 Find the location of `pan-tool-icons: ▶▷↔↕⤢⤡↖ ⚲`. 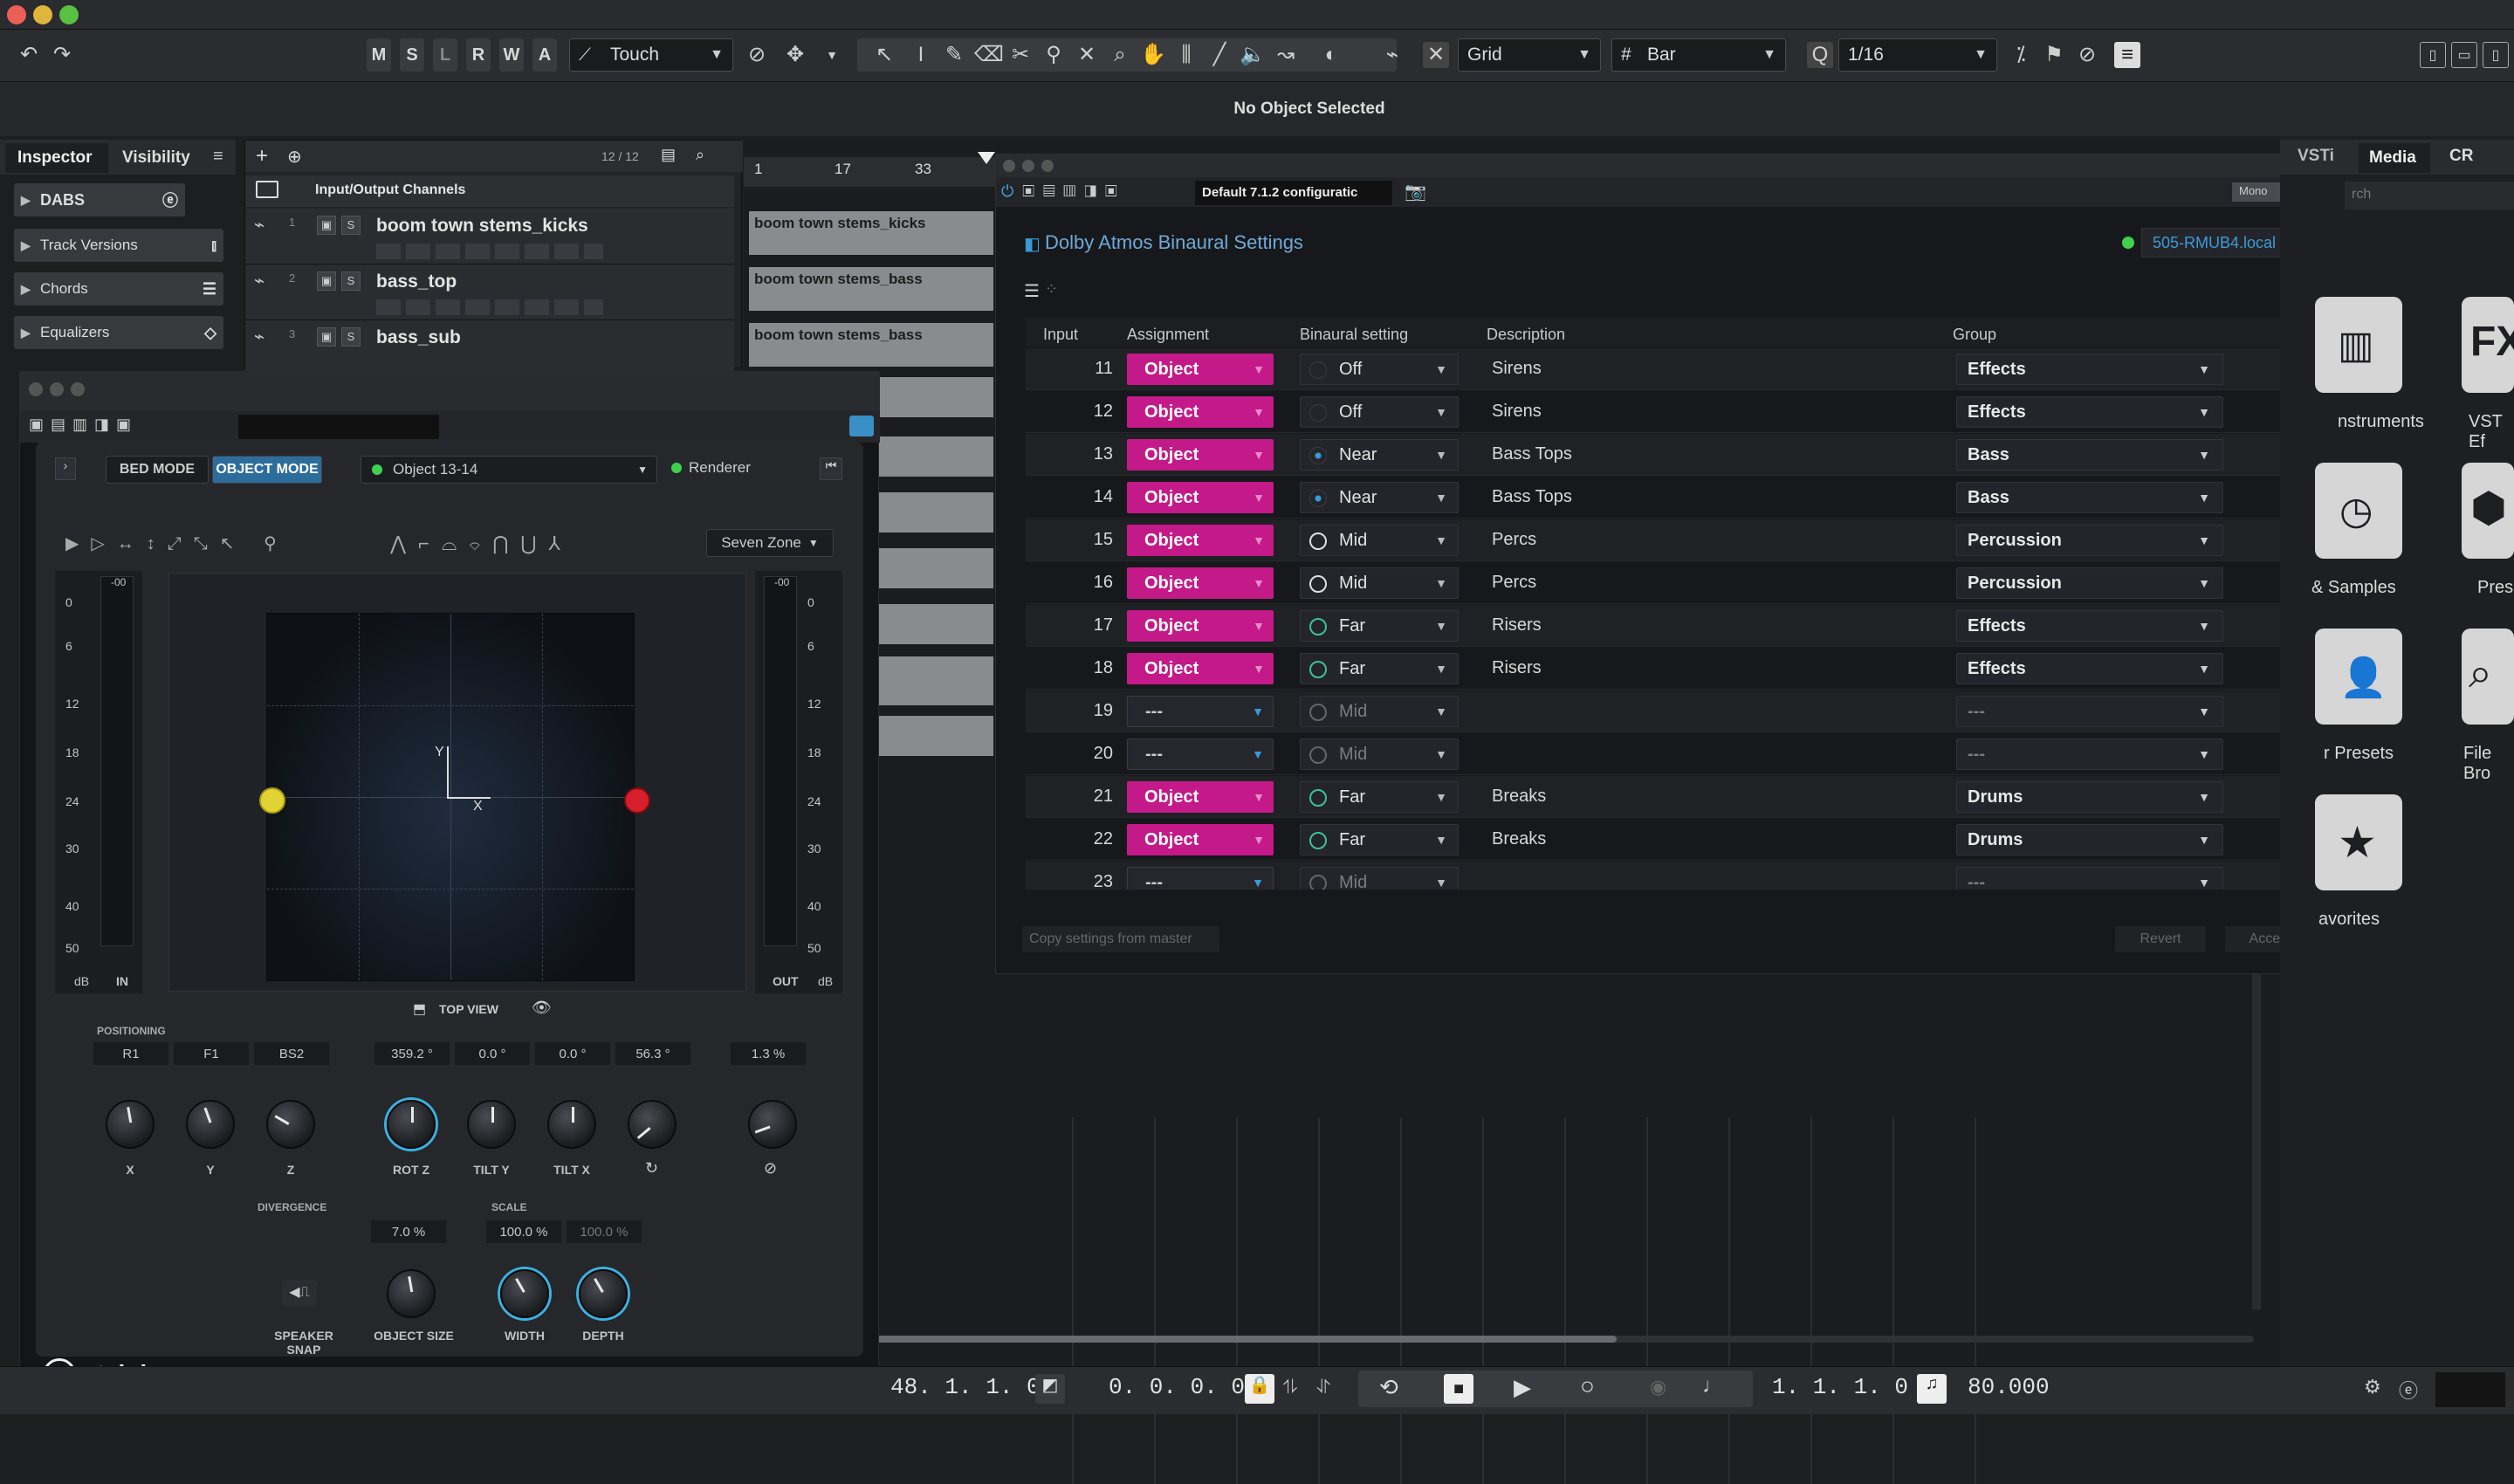

pan-tool-icons: ▶▷↔↕⤢⤡↖ ⚲ is located at coordinates (177, 543).